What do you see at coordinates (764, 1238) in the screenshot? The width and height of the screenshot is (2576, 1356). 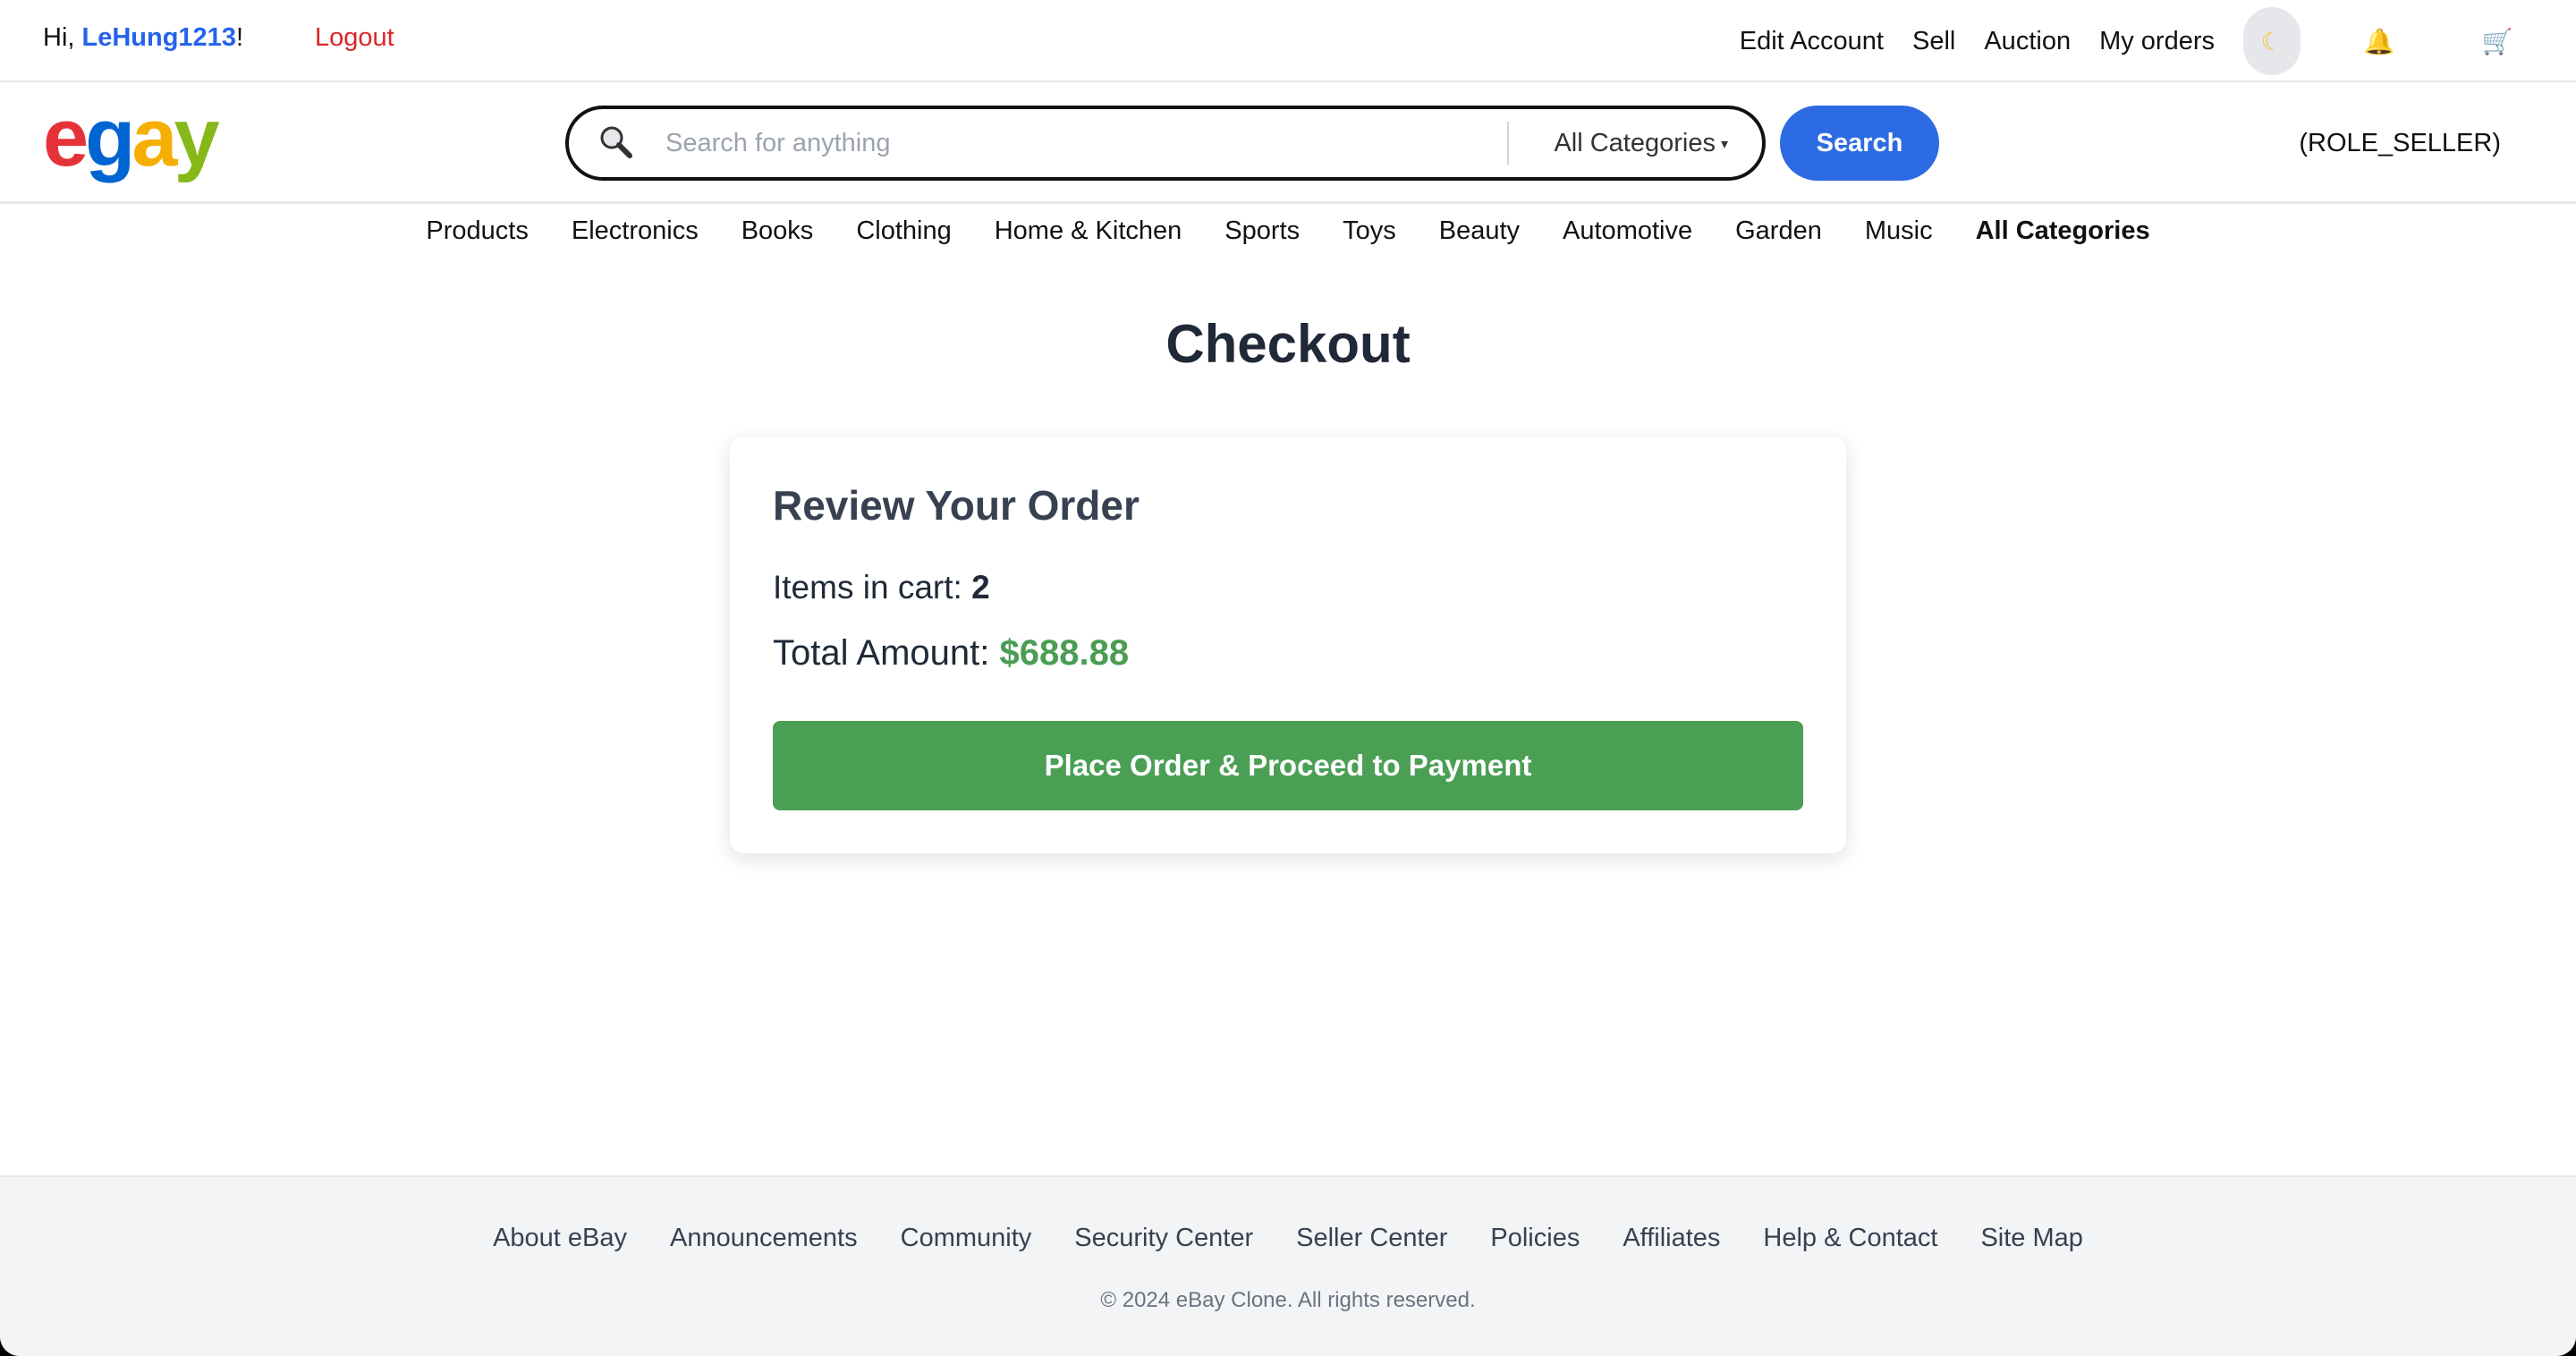 I see `footer-link-announcements: Announcements` at bounding box center [764, 1238].